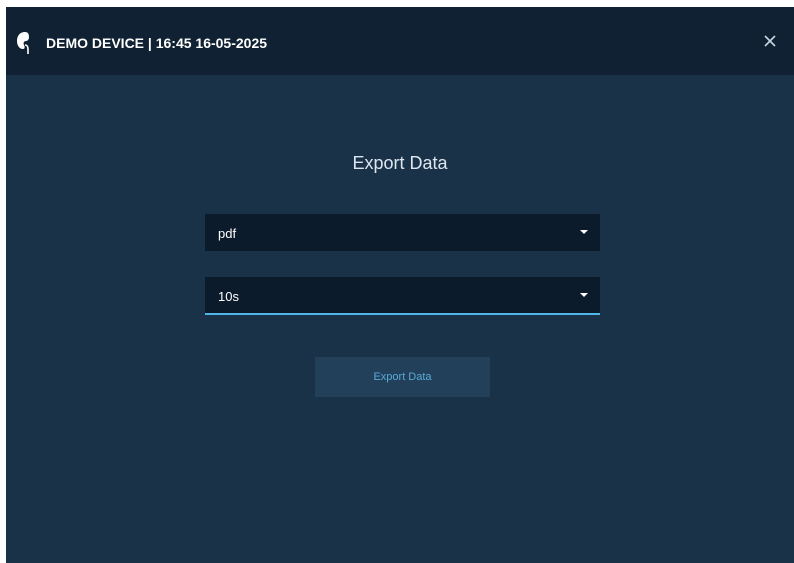 The height and width of the screenshot is (563, 794). I want to click on export-duration-value: 10s, so click(228, 296).